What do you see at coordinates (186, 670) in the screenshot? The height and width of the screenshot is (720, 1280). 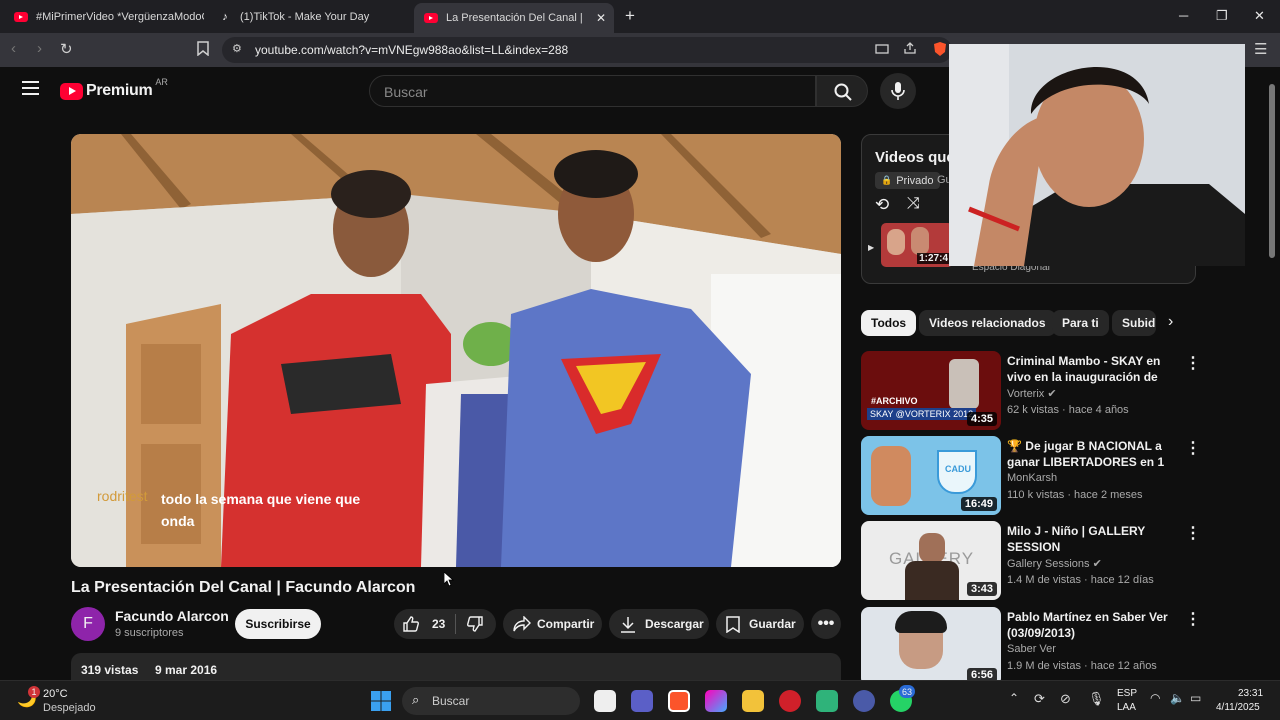 I see `upload-date: 9 mar 2016` at bounding box center [186, 670].